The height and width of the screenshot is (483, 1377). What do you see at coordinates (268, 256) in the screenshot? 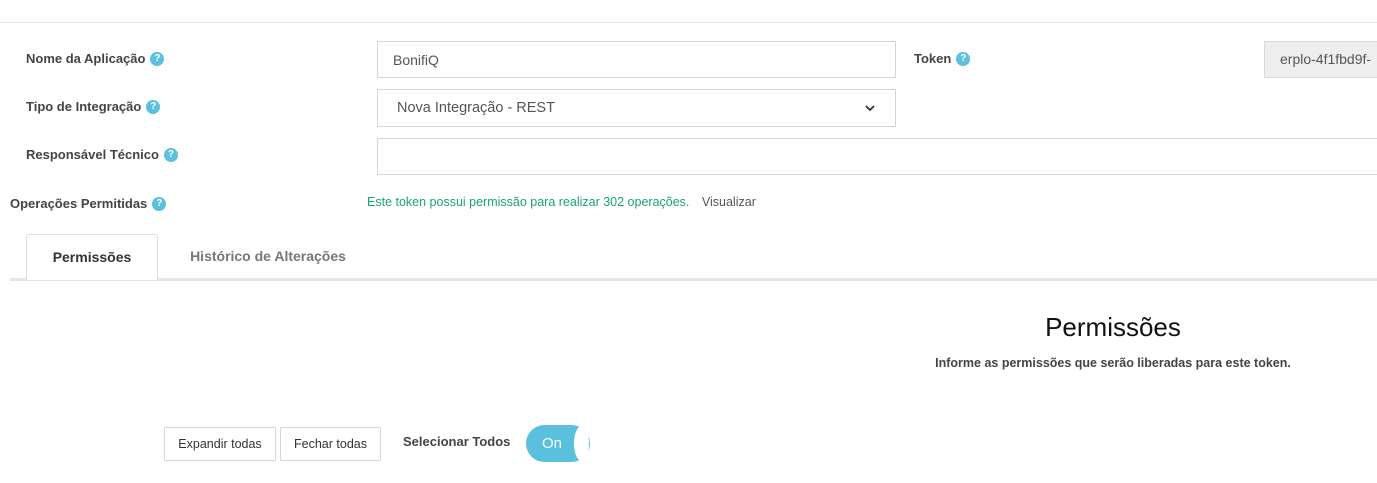
I see `tab-change-history: Histórico de Alterações` at bounding box center [268, 256].